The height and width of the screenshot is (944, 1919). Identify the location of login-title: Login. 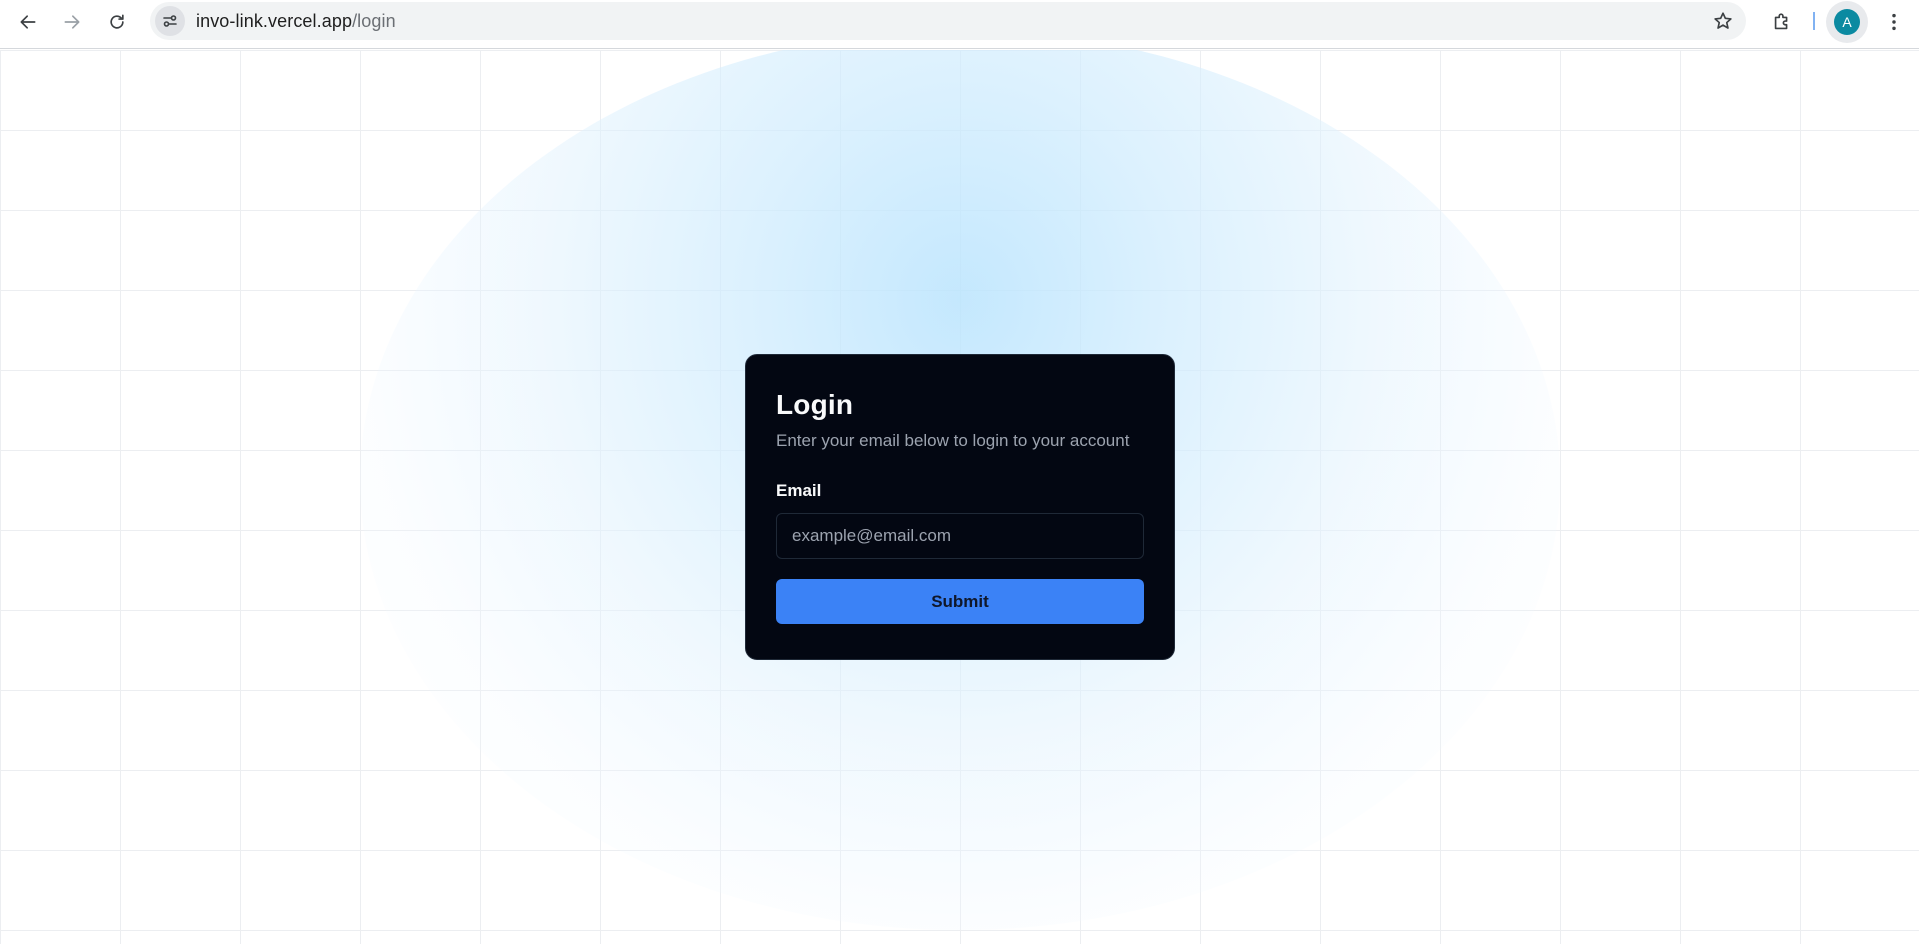
(815, 404).